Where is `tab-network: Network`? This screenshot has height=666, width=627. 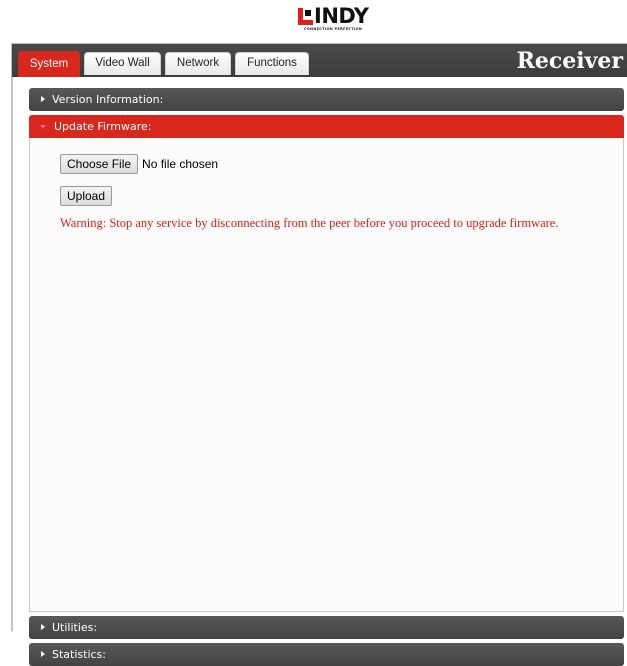 tab-network: Network is located at coordinates (198, 63).